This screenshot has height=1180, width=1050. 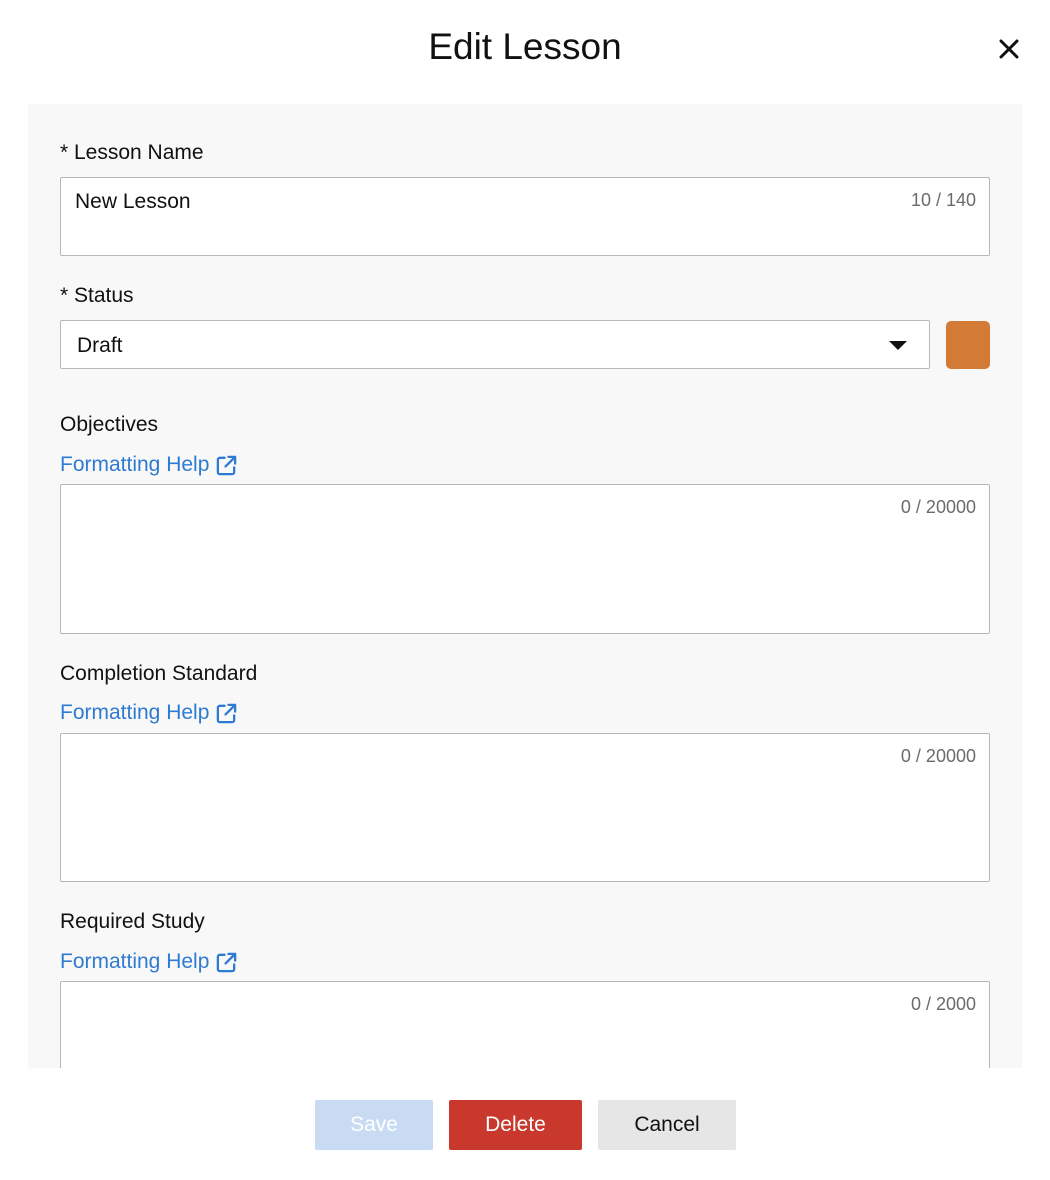 I want to click on delete-button: Delete, so click(x=515, y=1125).